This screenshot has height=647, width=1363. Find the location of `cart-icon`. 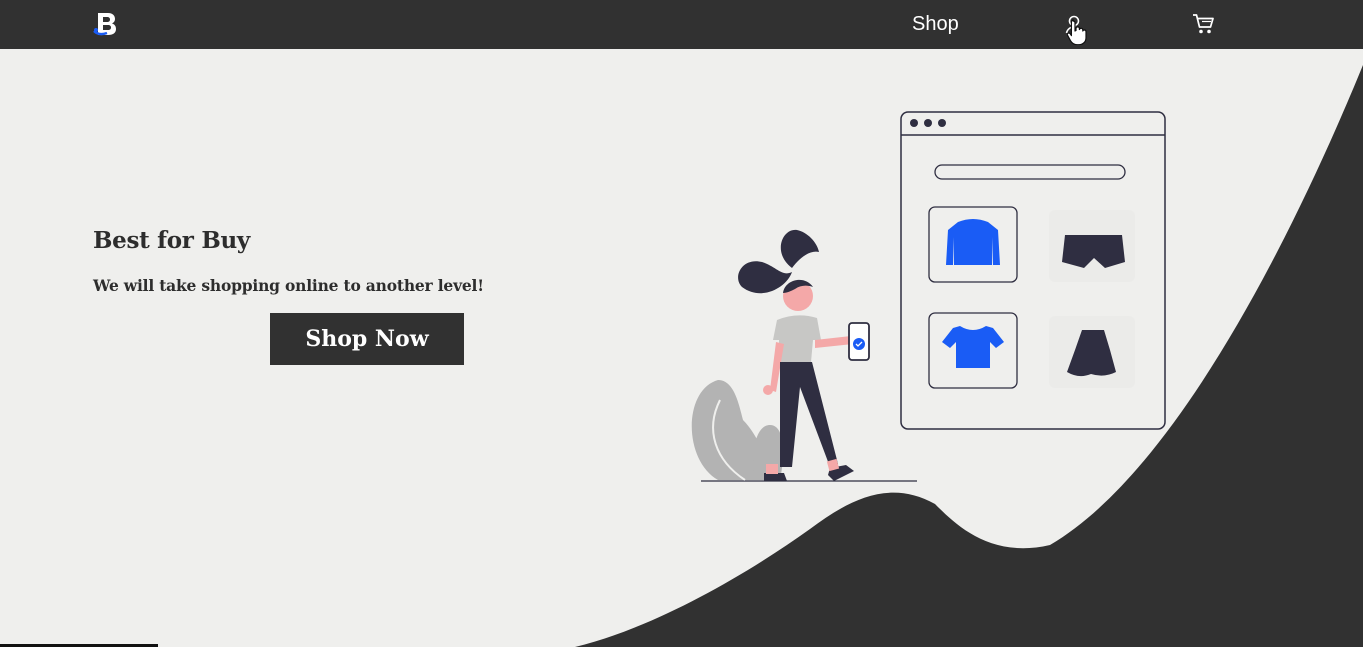

cart-icon is located at coordinates (1204, 24).